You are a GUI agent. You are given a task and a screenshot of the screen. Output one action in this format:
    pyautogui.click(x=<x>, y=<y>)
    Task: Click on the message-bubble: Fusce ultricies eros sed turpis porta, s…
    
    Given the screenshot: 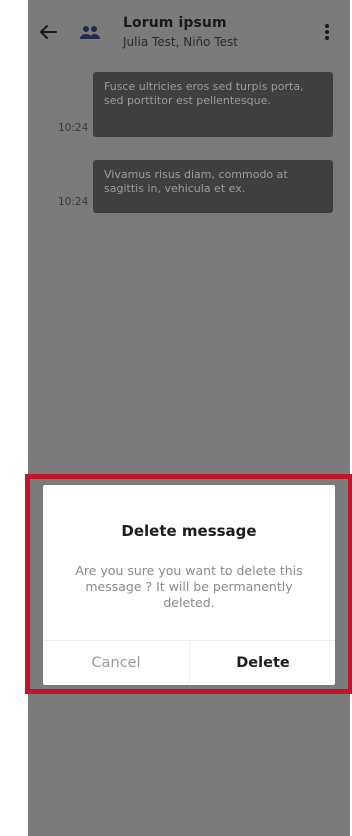 What is the action you would take?
    pyautogui.click(x=213, y=104)
    